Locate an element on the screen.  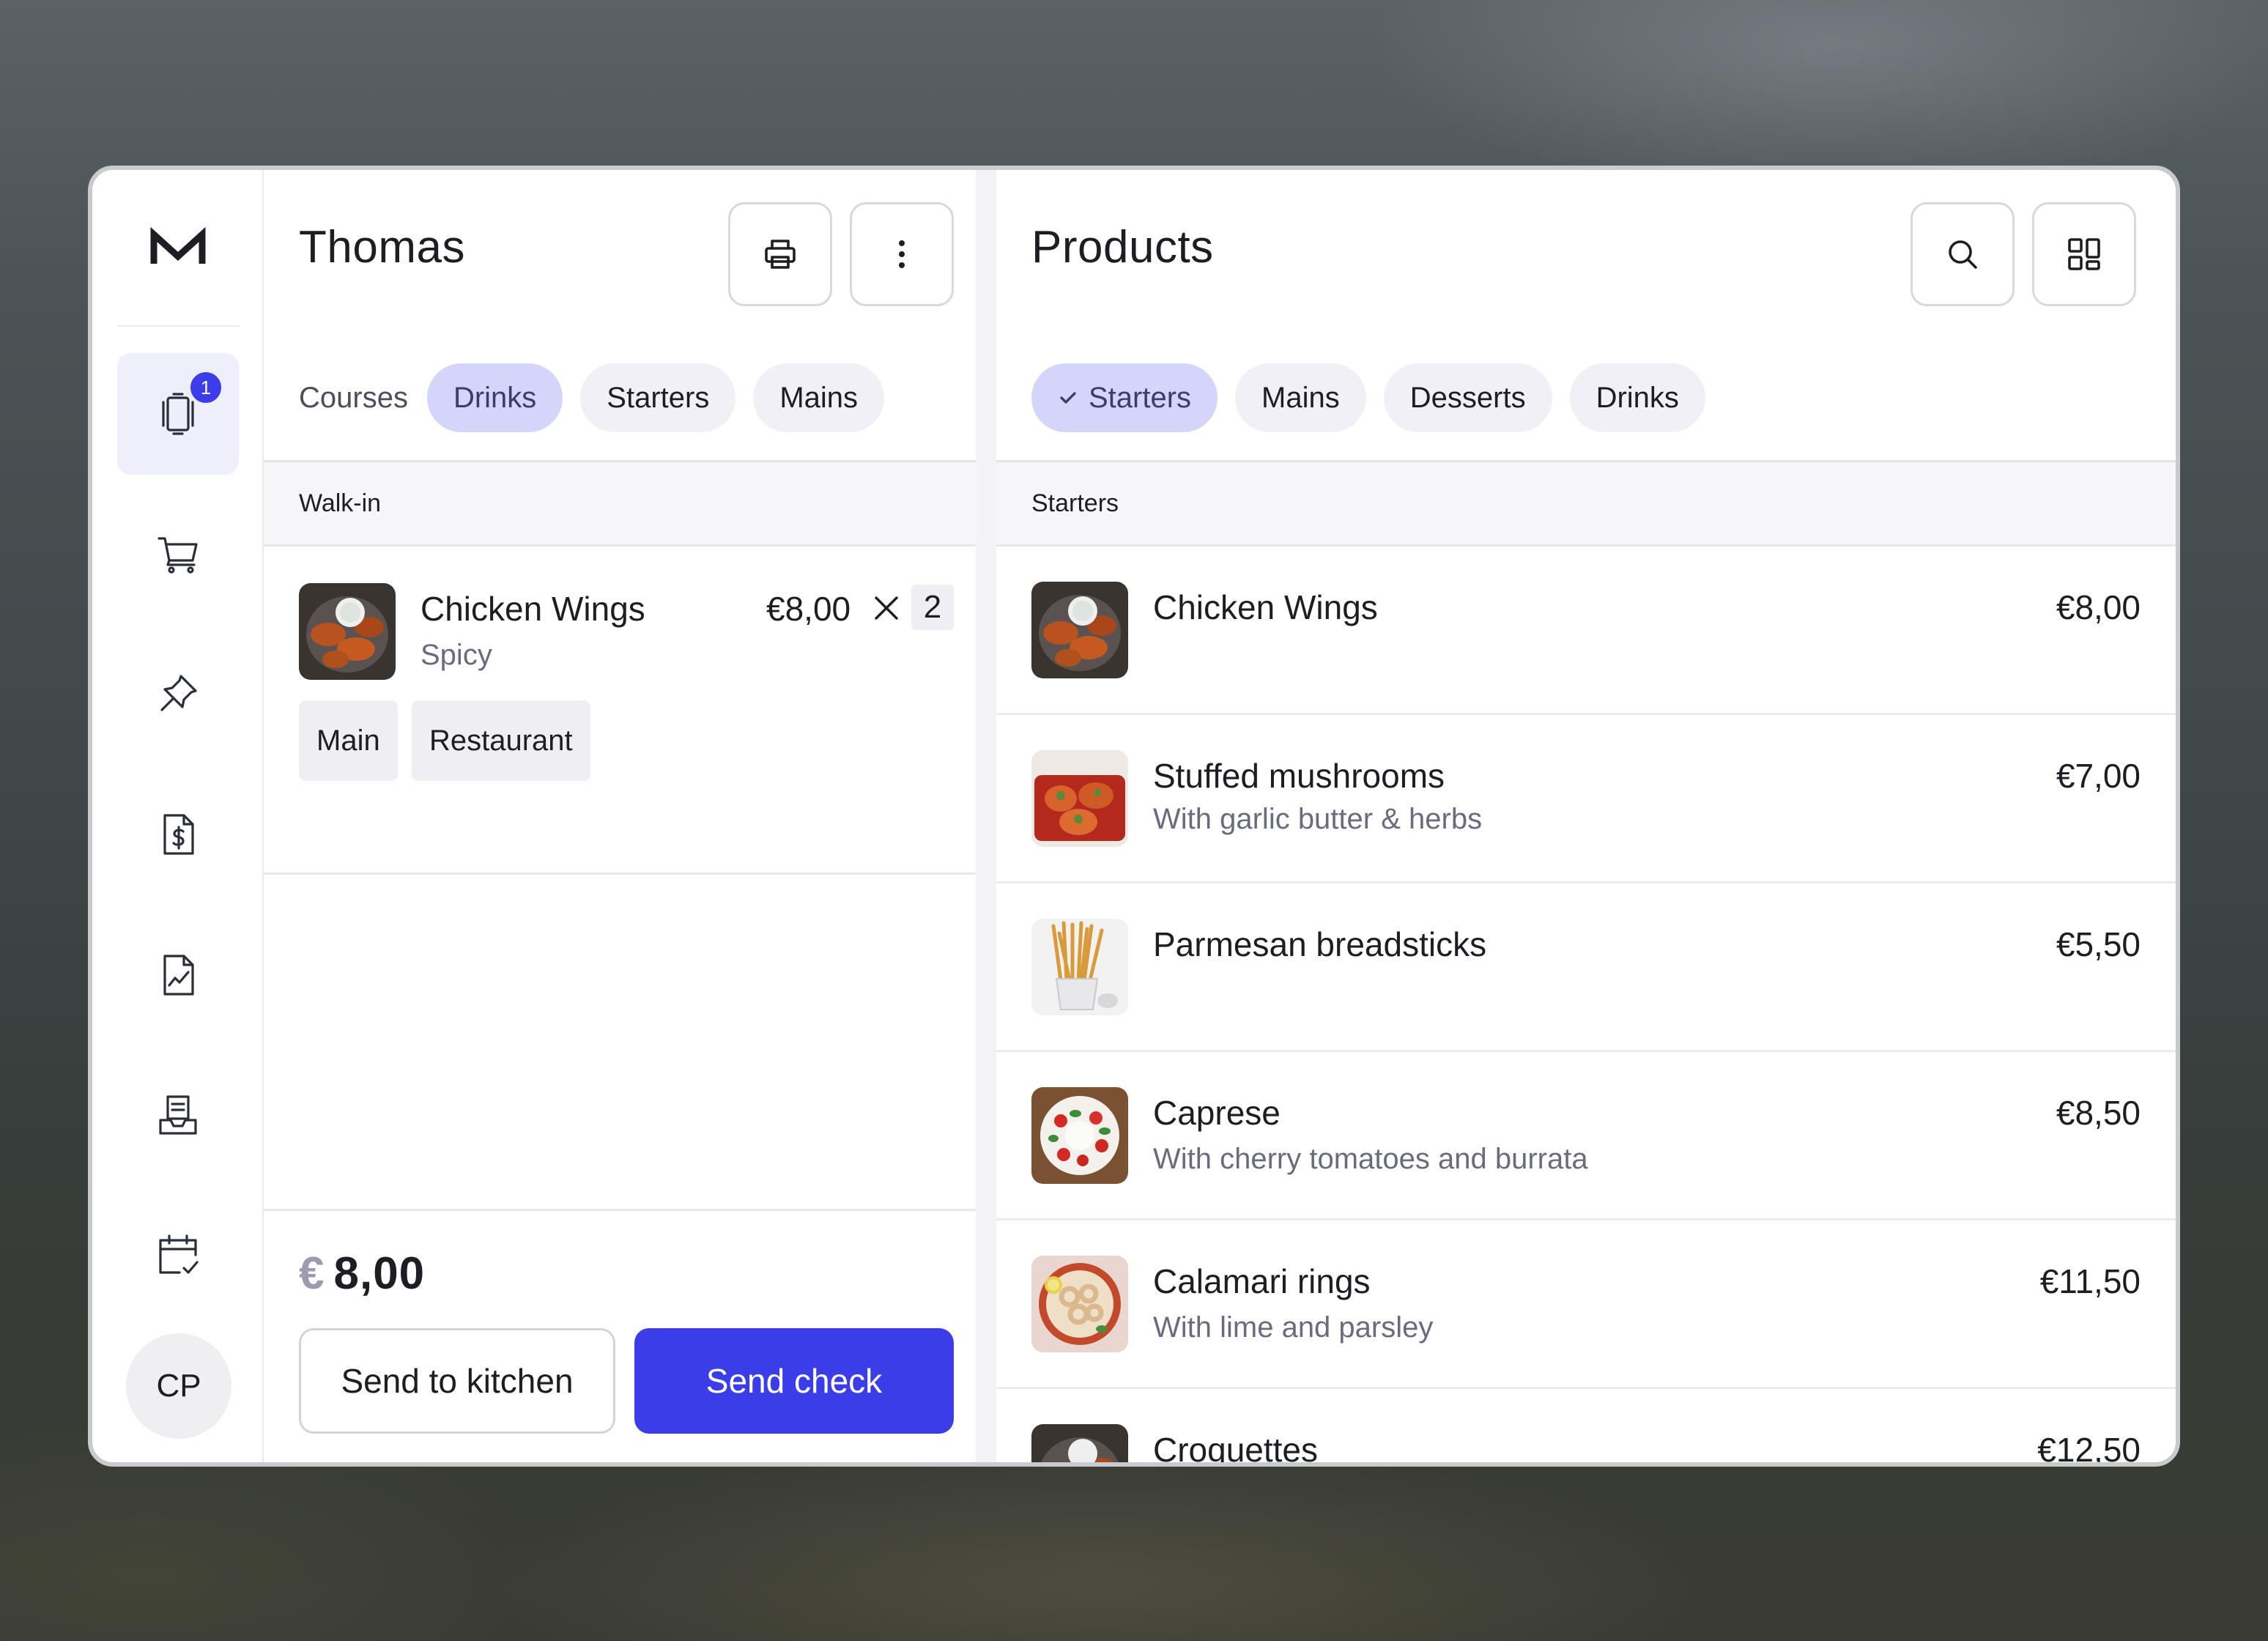
order-section-header: Walk-in is located at coordinates (620, 503).